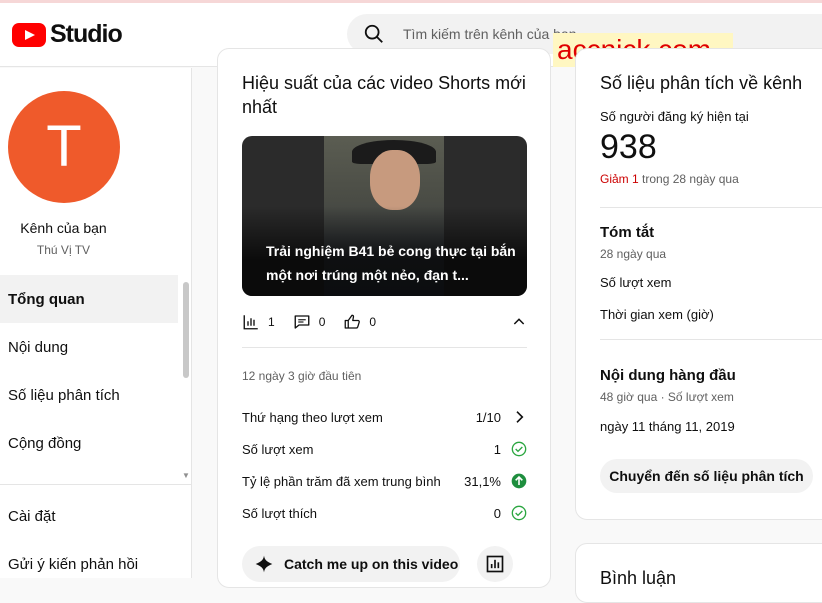 The height and width of the screenshot is (603, 822). I want to click on decrease-value: Giảm 1, so click(619, 179).